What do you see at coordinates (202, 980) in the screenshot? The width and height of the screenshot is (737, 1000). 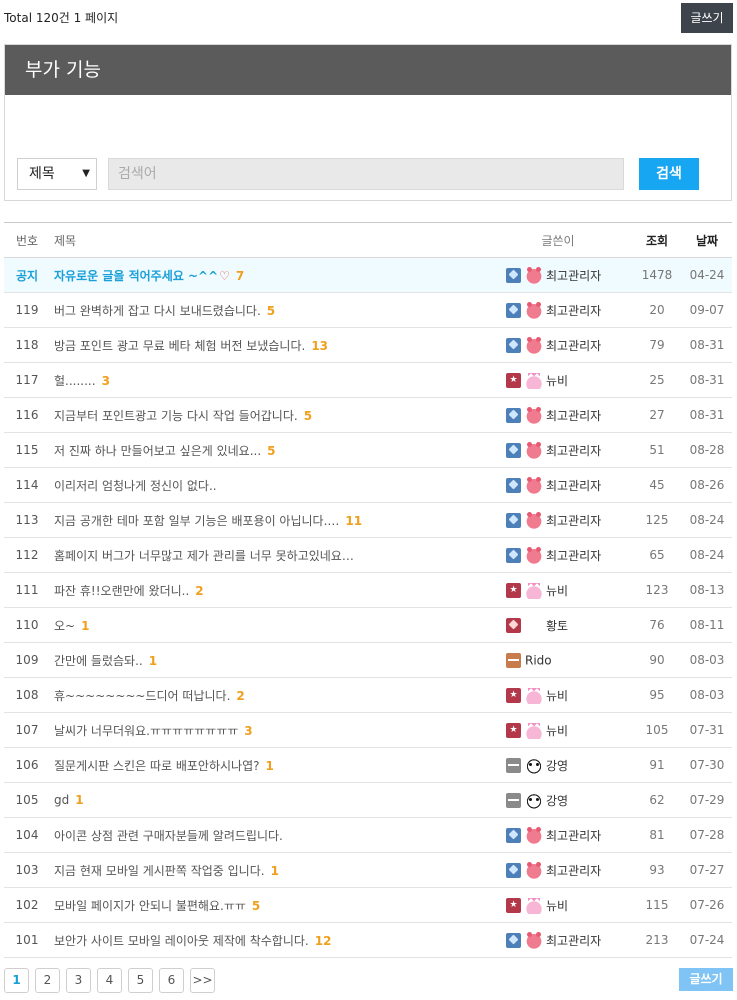 I see `next-page-button: >>` at bounding box center [202, 980].